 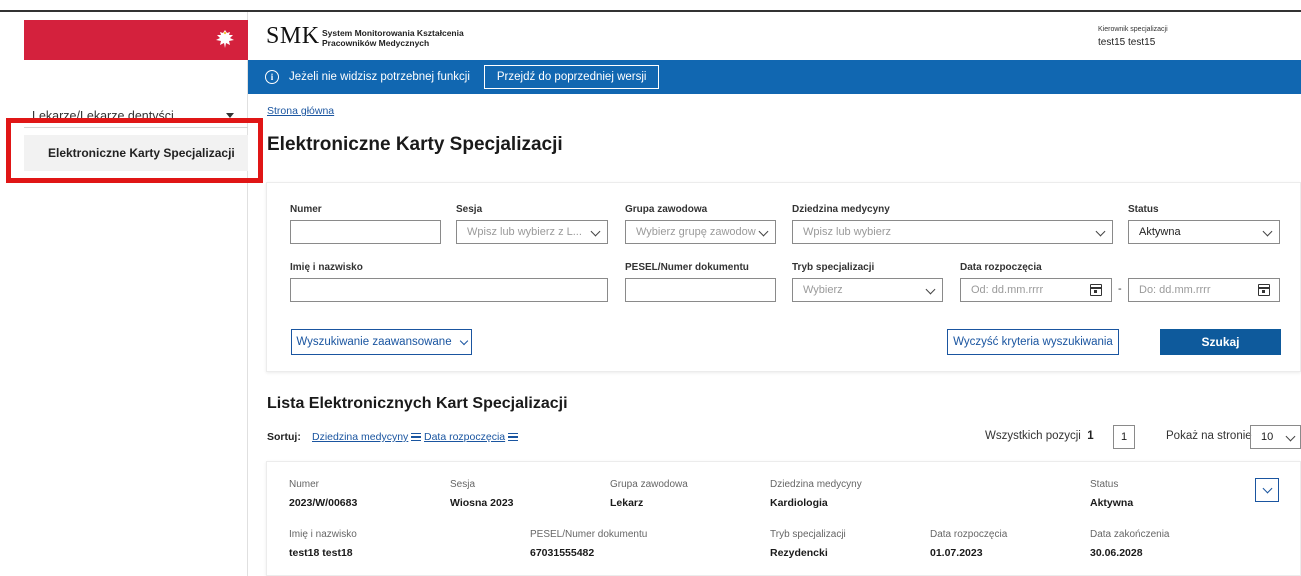 I want to click on date-from-input: Od: dd.mm.rrrr, so click(x=1036, y=290).